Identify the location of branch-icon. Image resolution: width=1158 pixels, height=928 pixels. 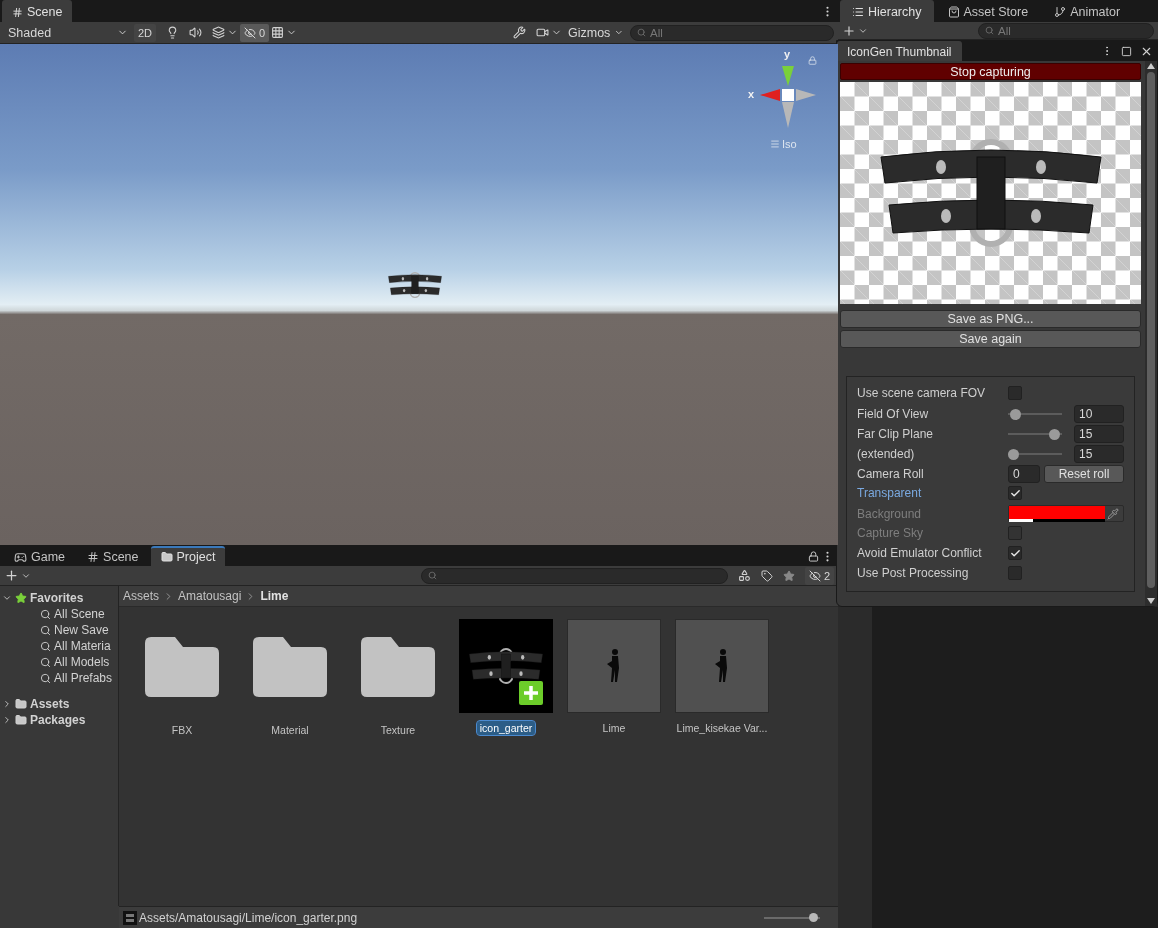
(1060, 12).